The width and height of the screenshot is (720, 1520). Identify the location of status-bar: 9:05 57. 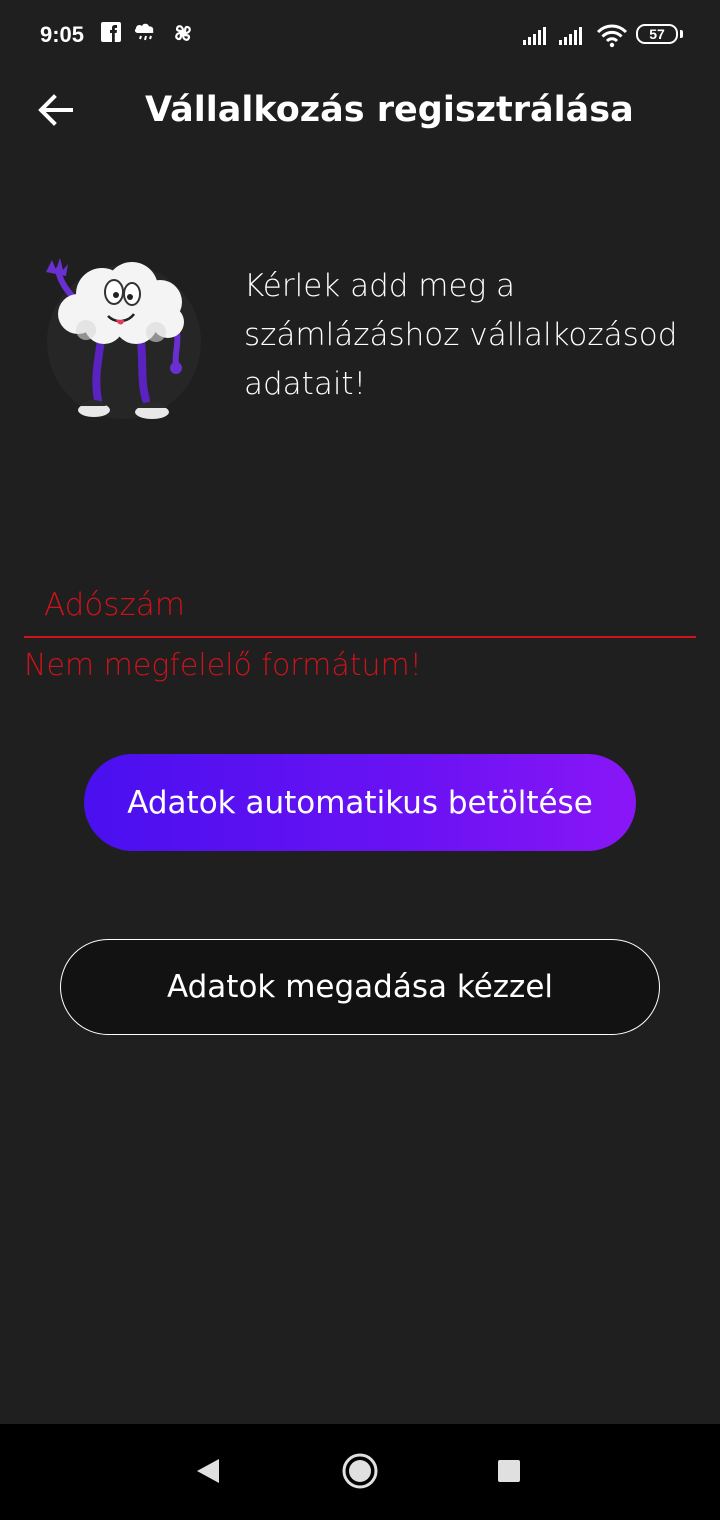
(360, 35).